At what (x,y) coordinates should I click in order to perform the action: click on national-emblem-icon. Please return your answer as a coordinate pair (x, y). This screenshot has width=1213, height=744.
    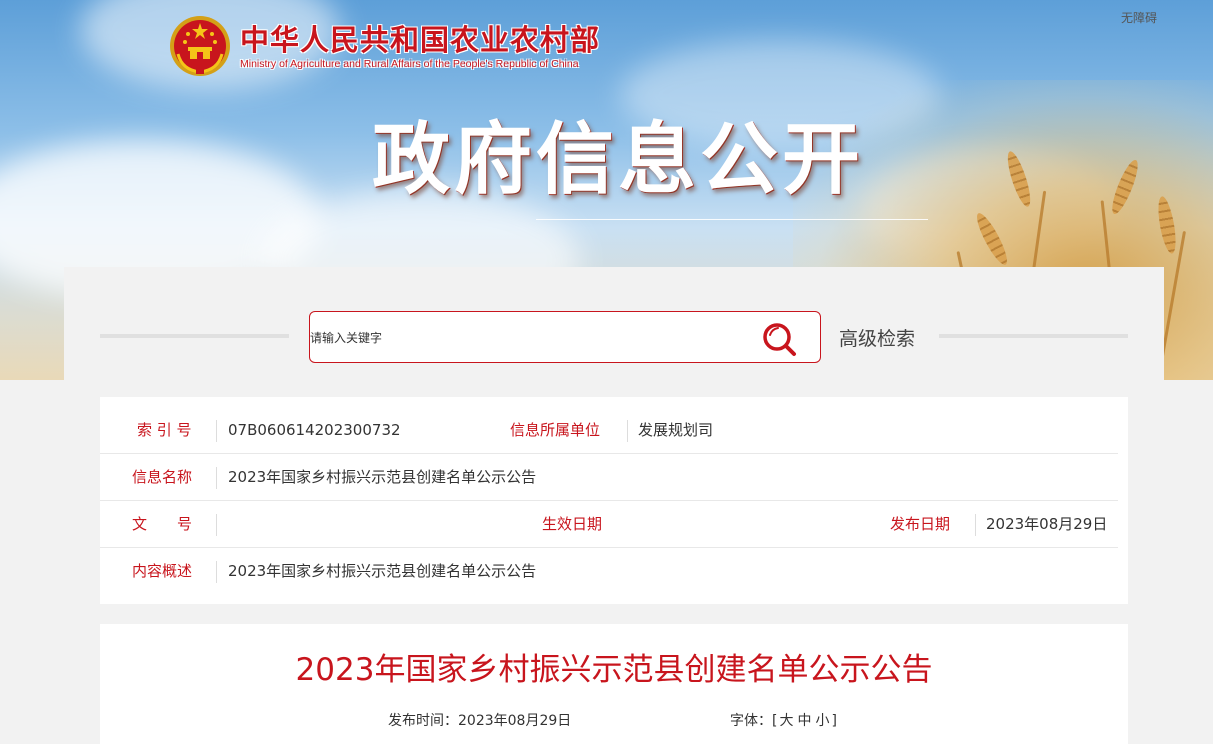
    Looking at the image, I should click on (200, 46).